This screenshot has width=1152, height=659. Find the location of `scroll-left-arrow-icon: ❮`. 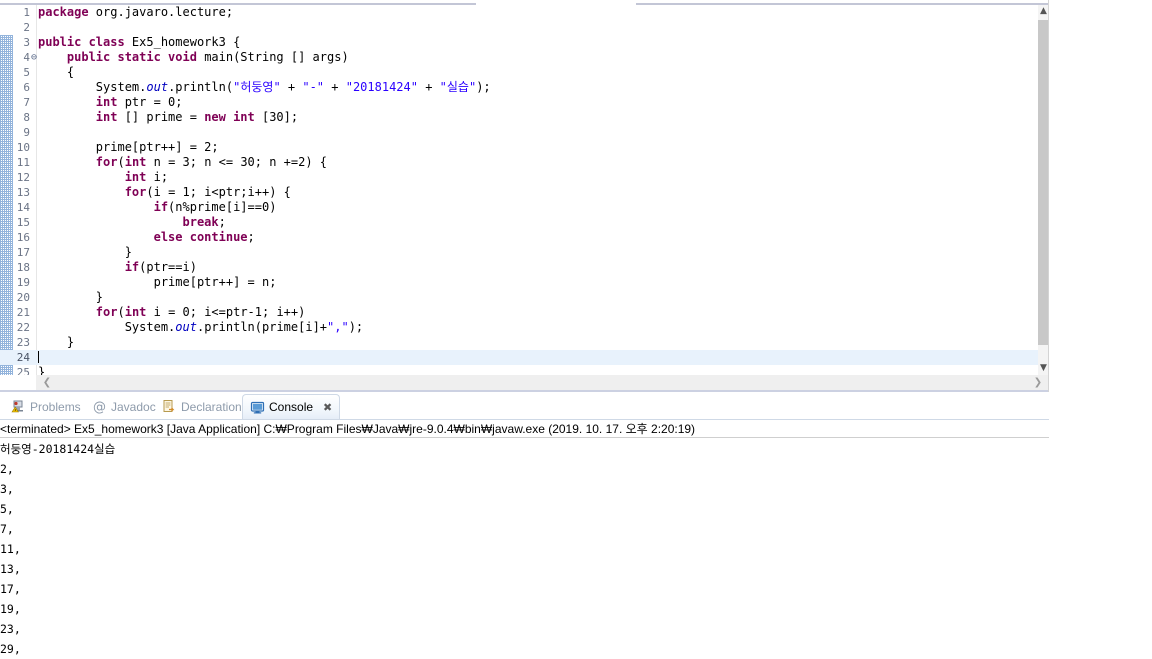

scroll-left-arrow-icon: ❮ is located at coordinates (47, 382).